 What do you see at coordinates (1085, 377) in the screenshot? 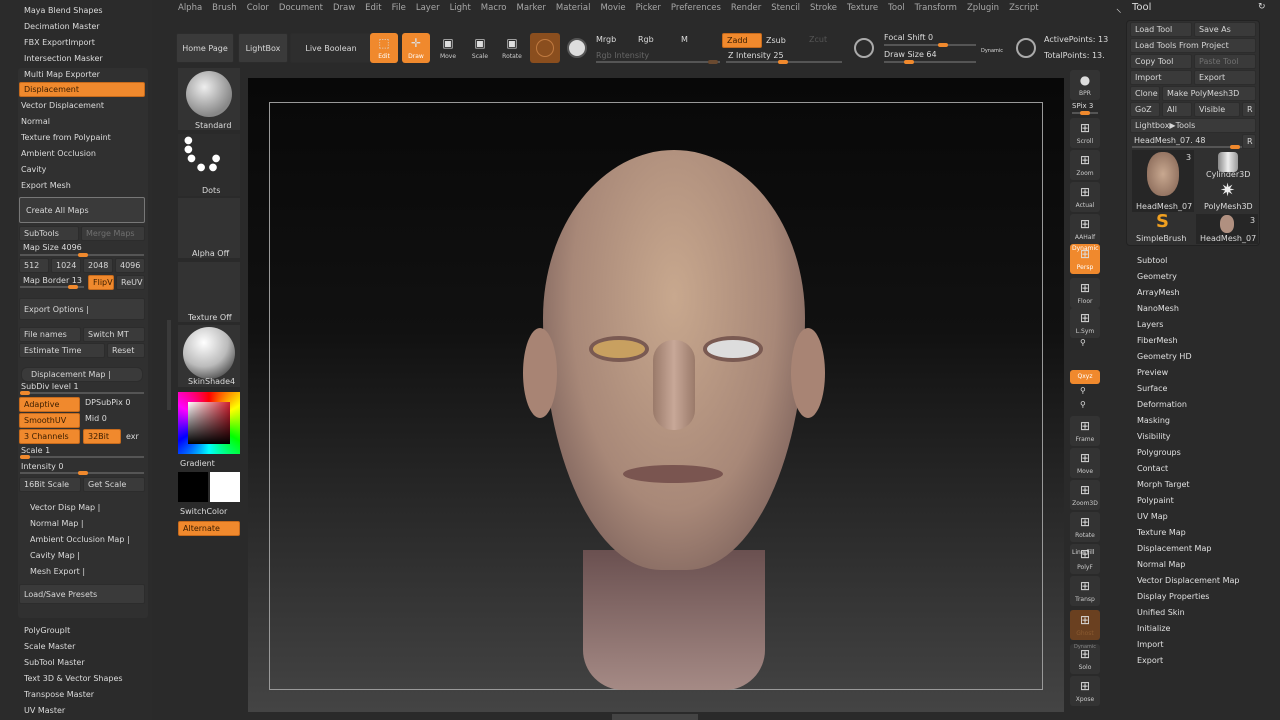
I see `qxyz-button: Qxyz` at bounding box center [1085, 377].